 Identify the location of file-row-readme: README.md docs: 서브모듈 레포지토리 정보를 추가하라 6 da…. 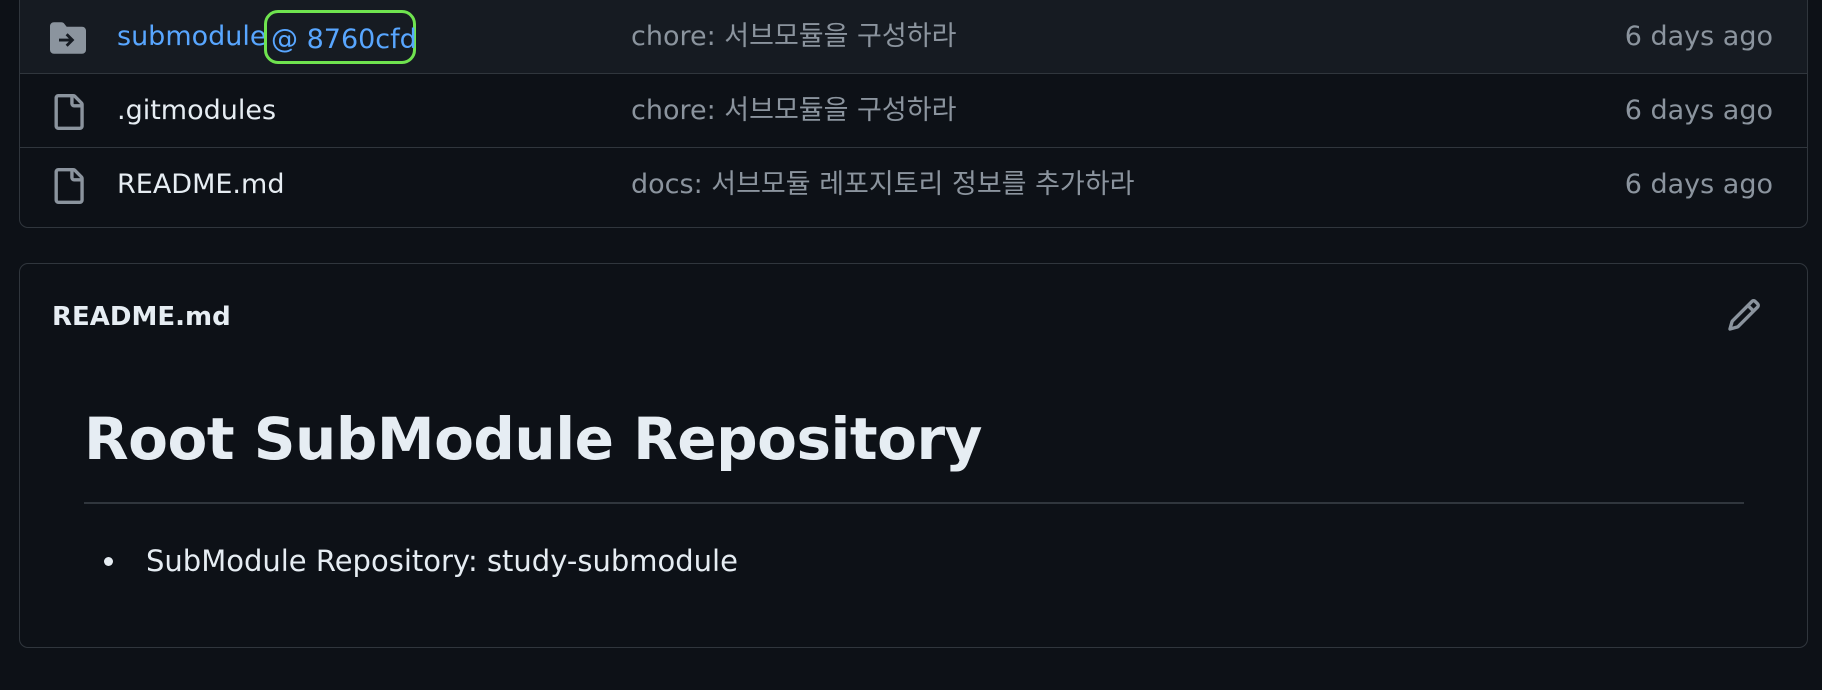
(913, 185).